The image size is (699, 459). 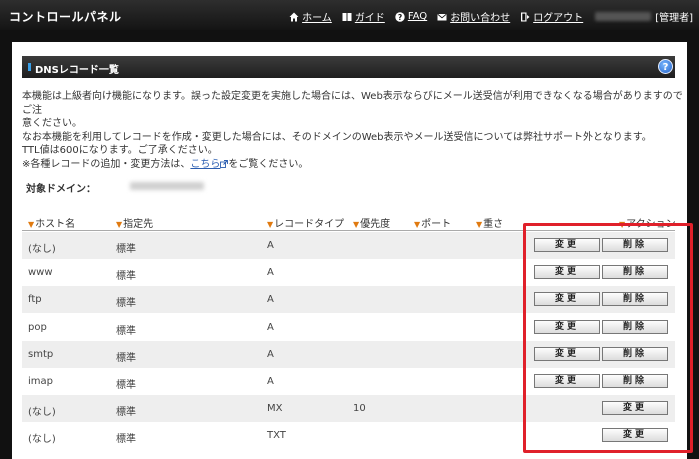 I want to click on col-target: ▼指定先, so click(x=134, y=222).